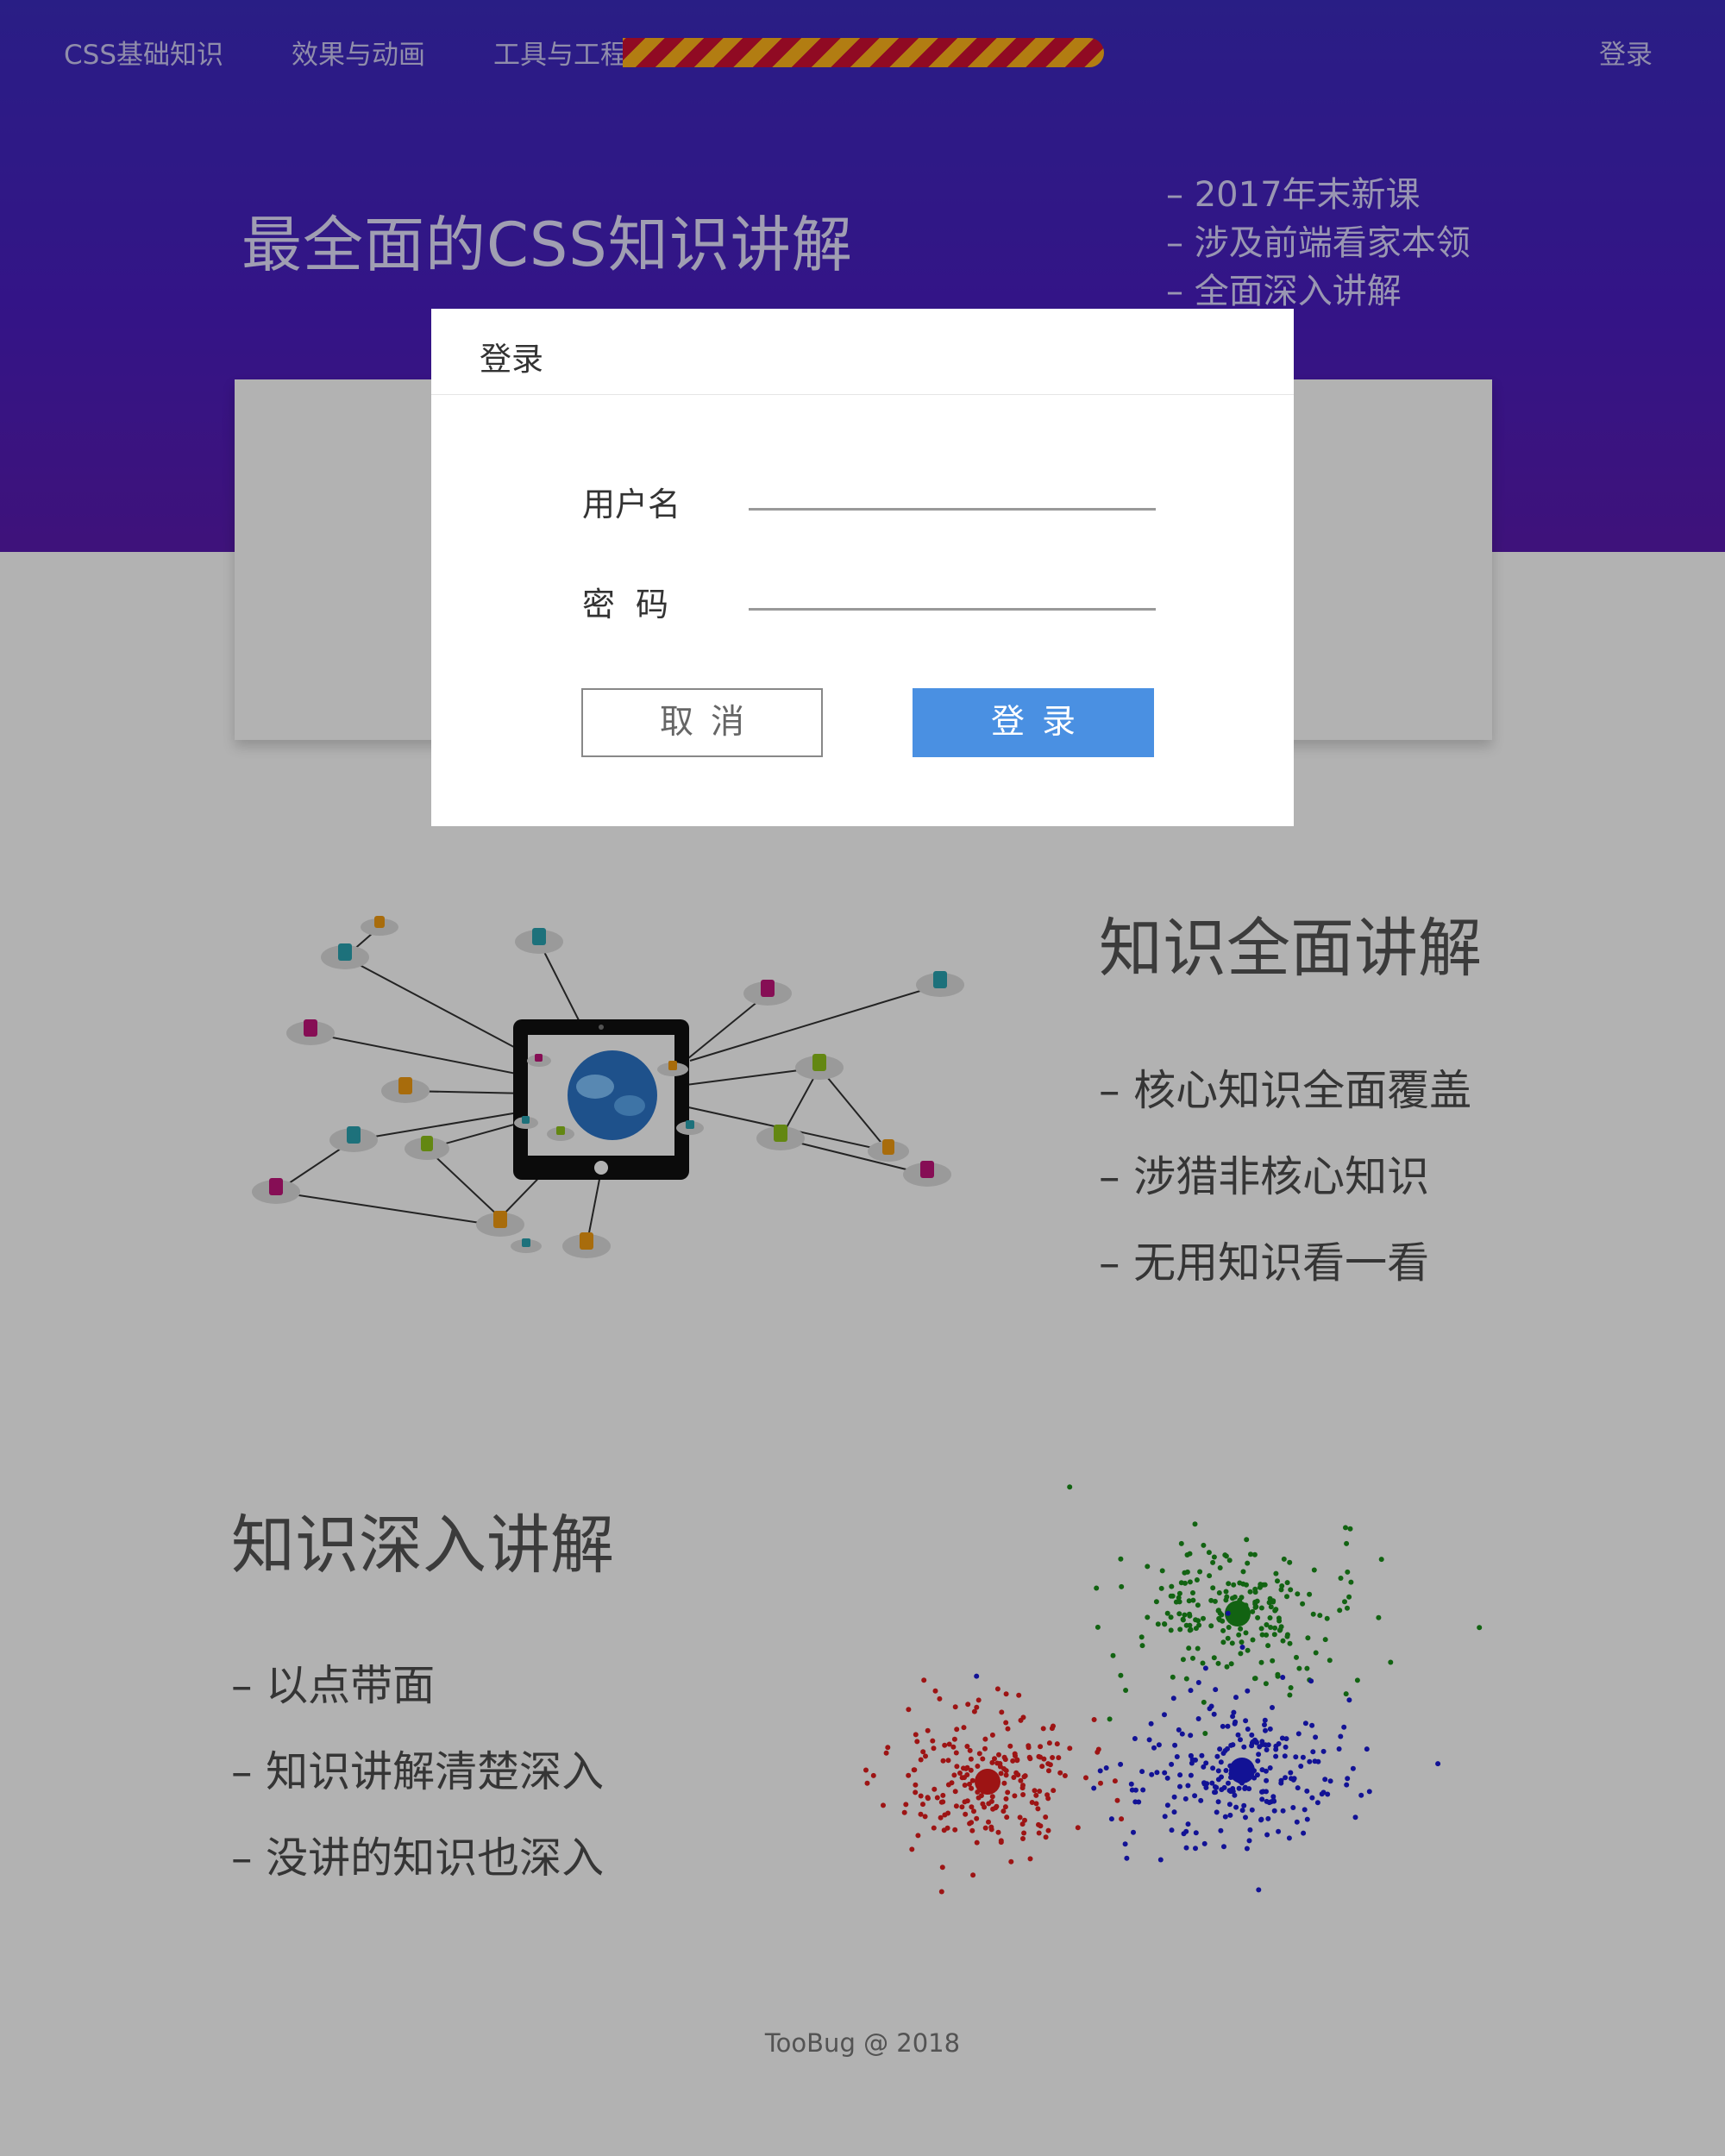 The width and height of the screenshot is (1725, 2156). I want to click on password-label: 密码, so click(636, 605).